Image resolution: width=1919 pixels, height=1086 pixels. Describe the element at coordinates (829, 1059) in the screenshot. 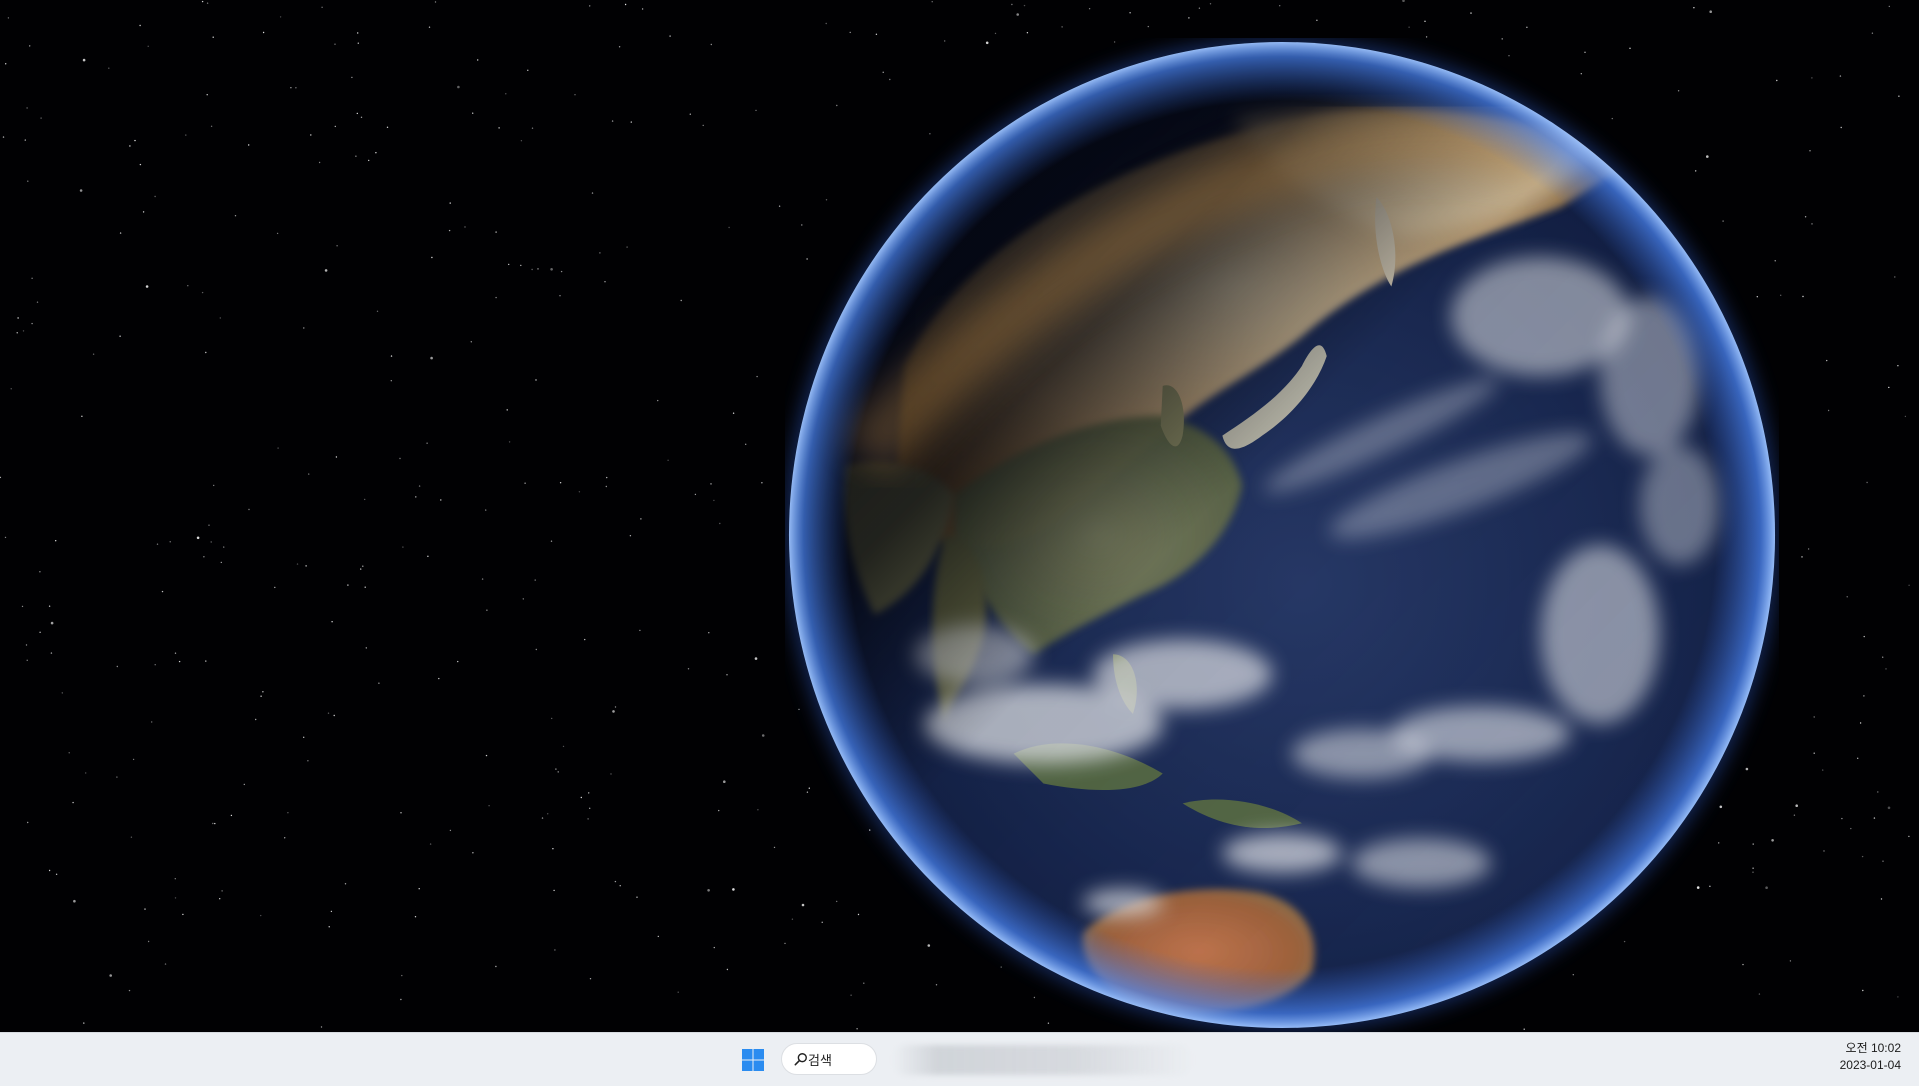

I see `taskbar-search-box: 검색` at that location.